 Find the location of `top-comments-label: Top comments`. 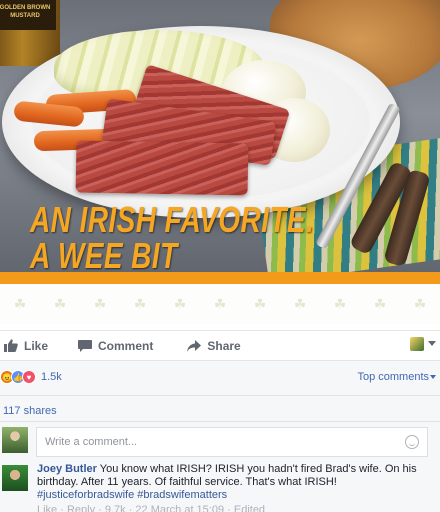

top-comments-label: Top comments is located at coordinates (393, 377).